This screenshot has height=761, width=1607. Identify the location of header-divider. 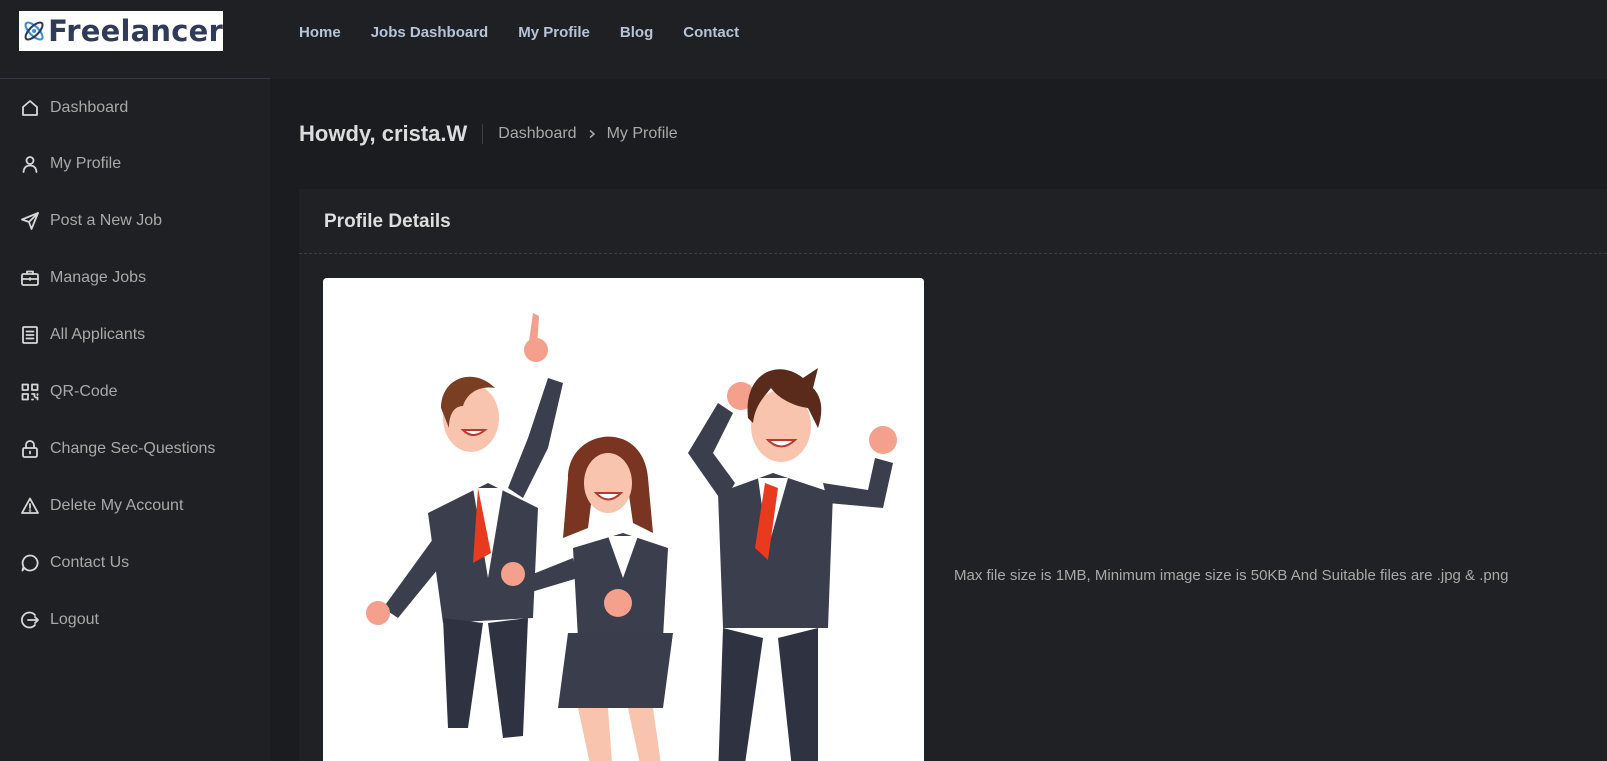
(483, 134).